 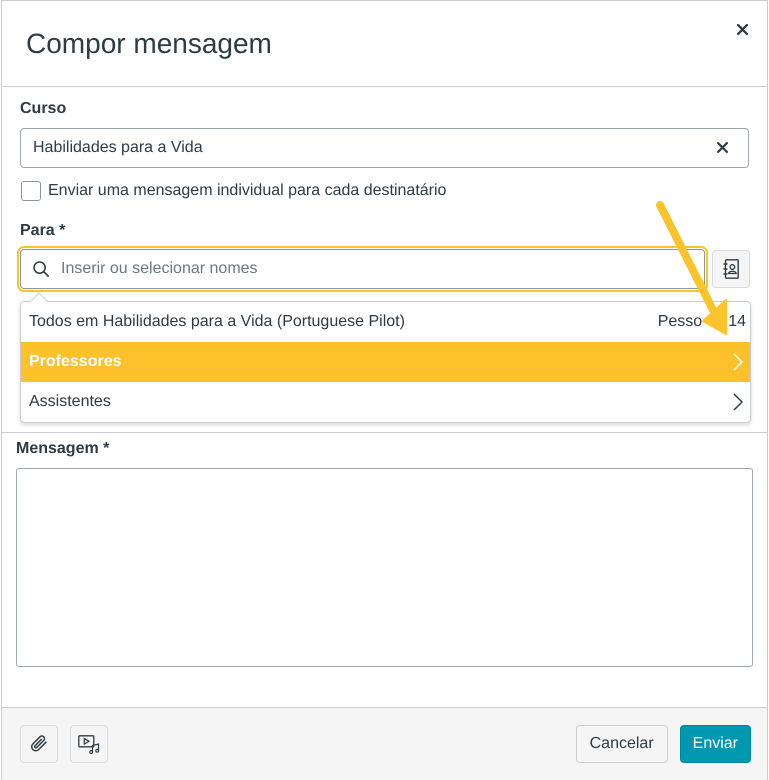 I want to click on paperclip-icon, so click(x=39, y=744).